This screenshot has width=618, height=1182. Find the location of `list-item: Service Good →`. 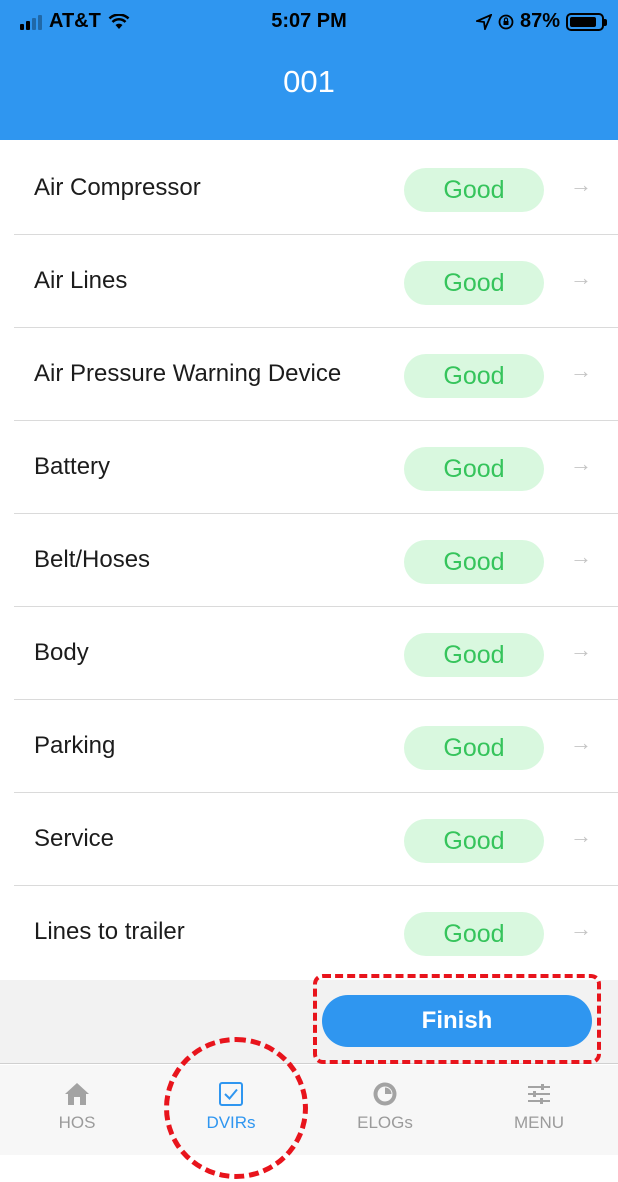

list-item: Service Good → is located at coordinates (316, 839).